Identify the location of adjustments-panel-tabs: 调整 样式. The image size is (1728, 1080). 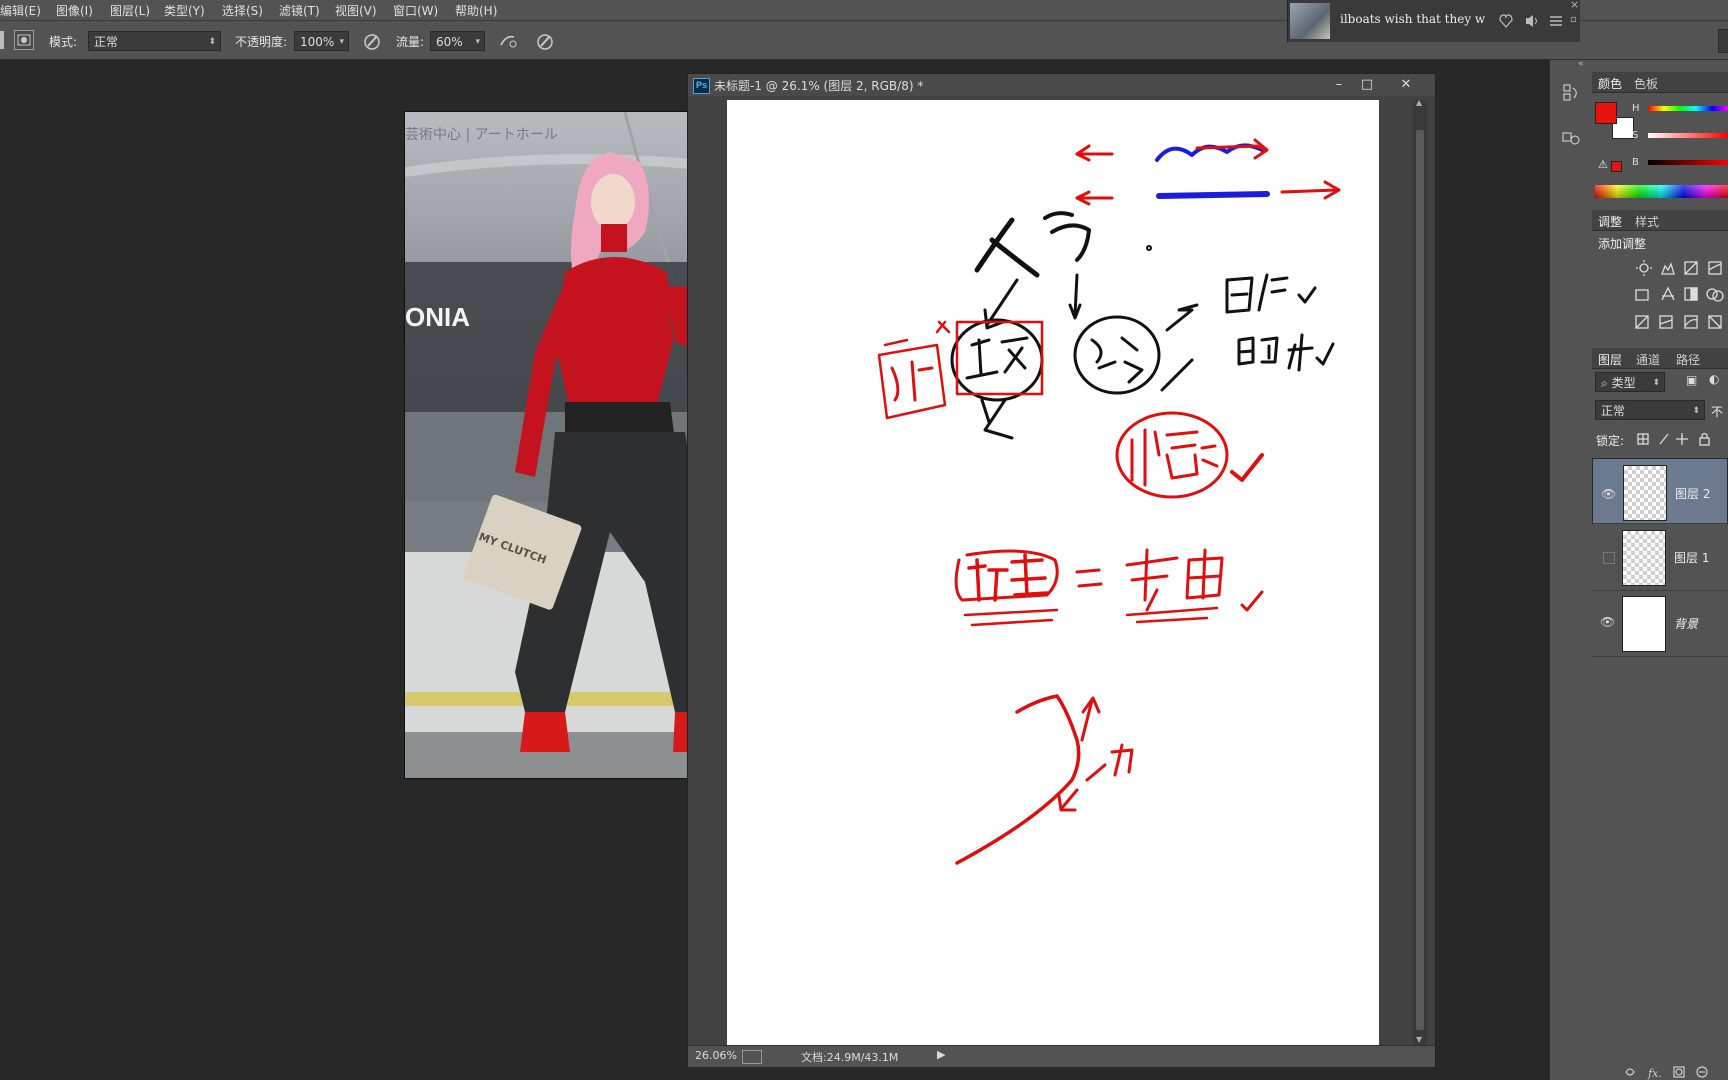
(1660, 220).